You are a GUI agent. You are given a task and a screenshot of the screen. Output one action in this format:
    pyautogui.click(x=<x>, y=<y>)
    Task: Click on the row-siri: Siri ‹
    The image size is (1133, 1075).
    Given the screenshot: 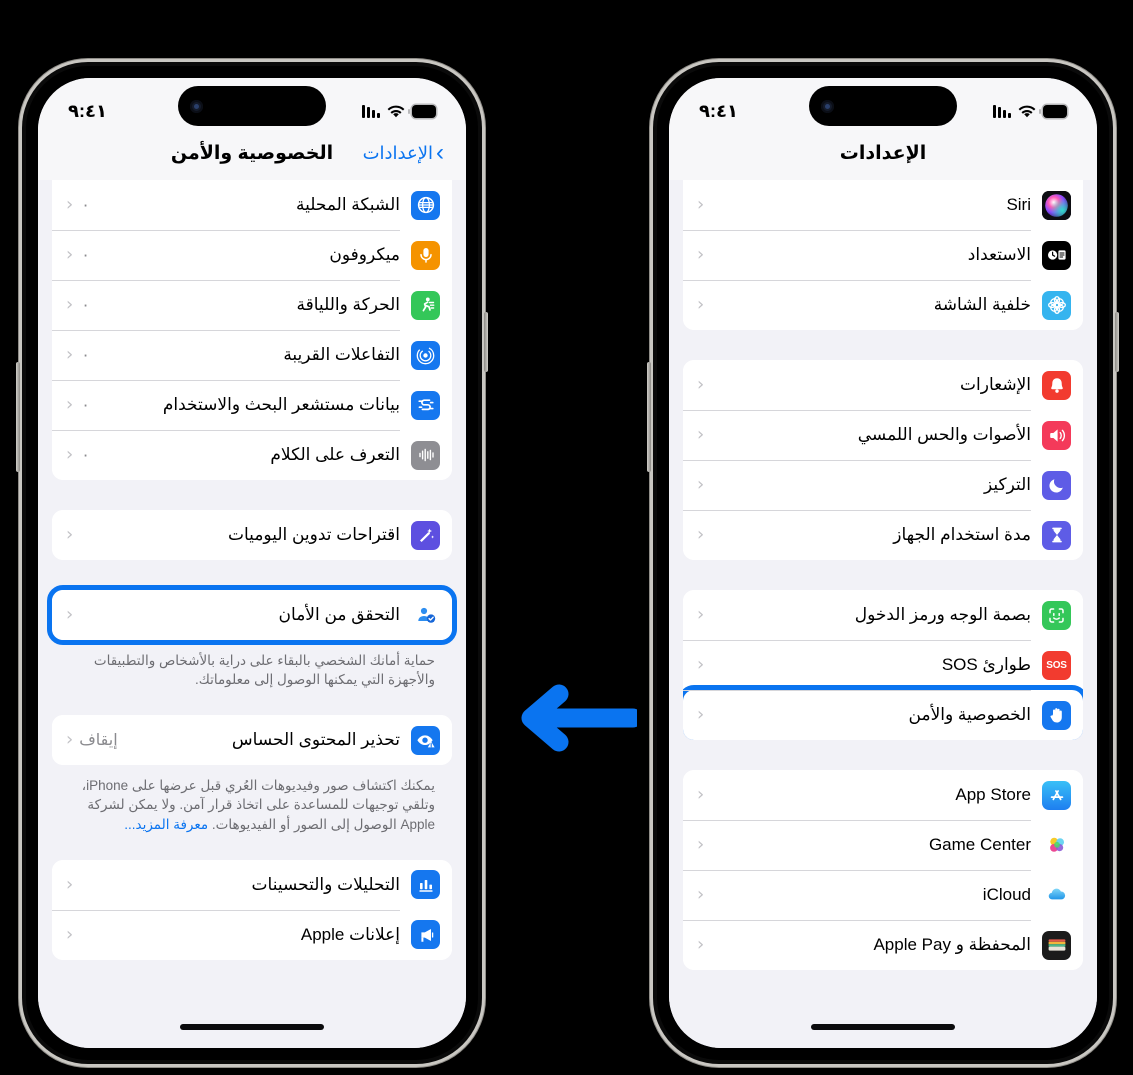 What is the action you would take?
    pyautogui.click(x=883, y=205)
    